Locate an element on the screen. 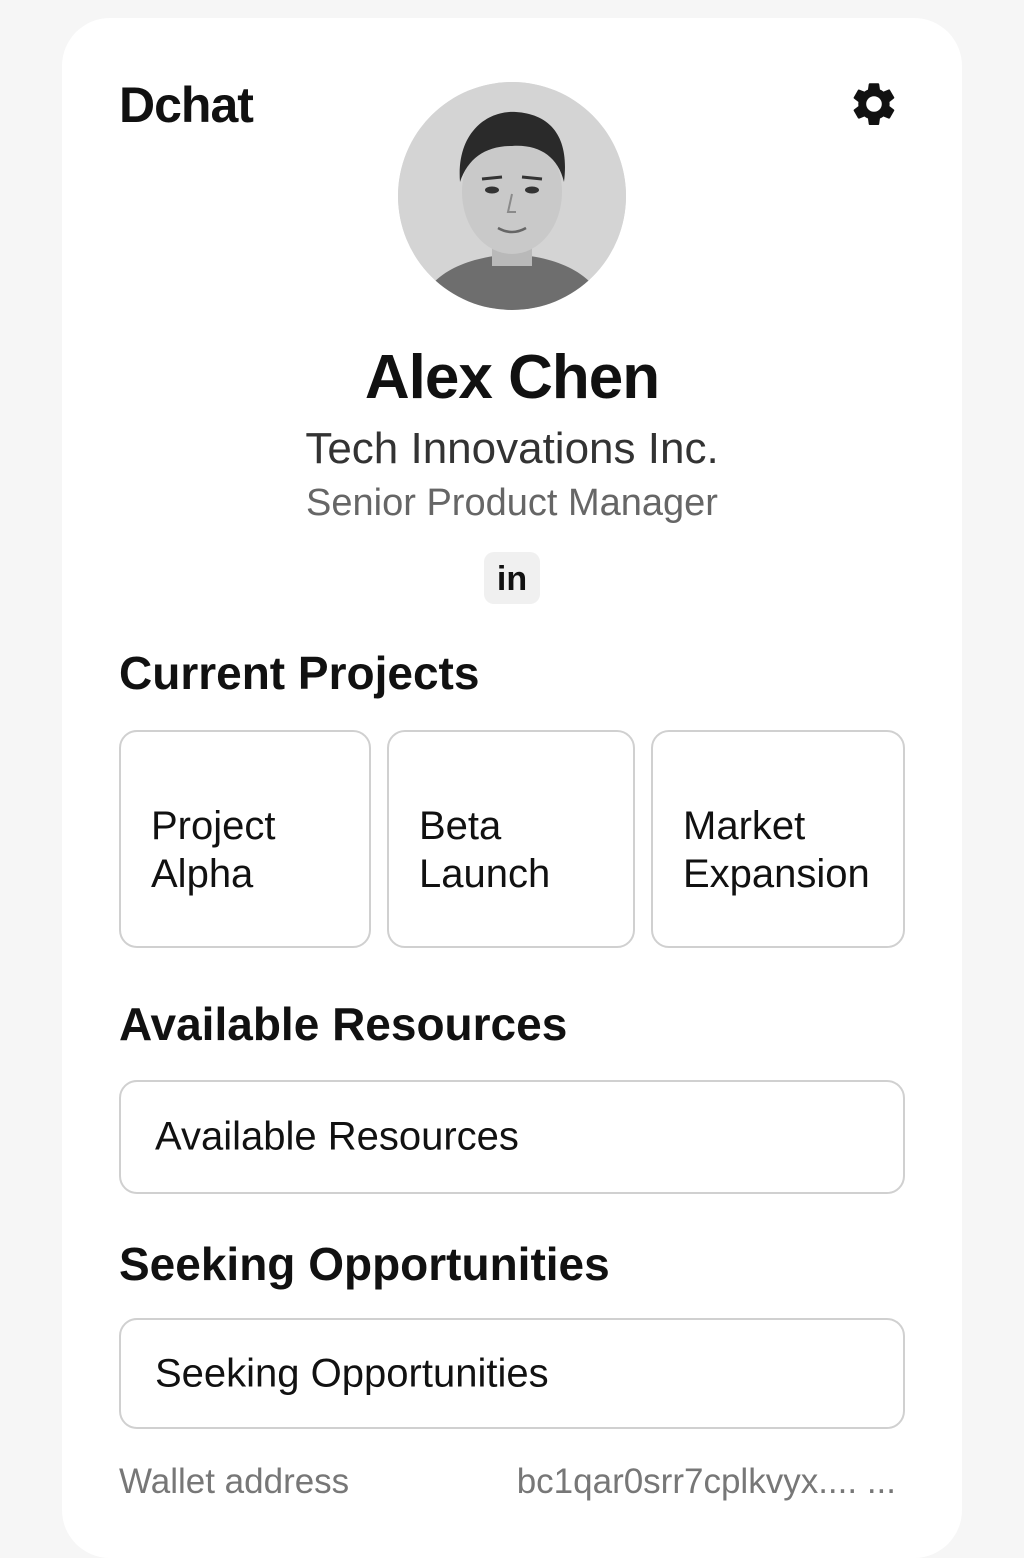 The width and height of the screenshot is (1024, 1558). current-projects-heading: Current Projects is located at coordinates (299, 673).